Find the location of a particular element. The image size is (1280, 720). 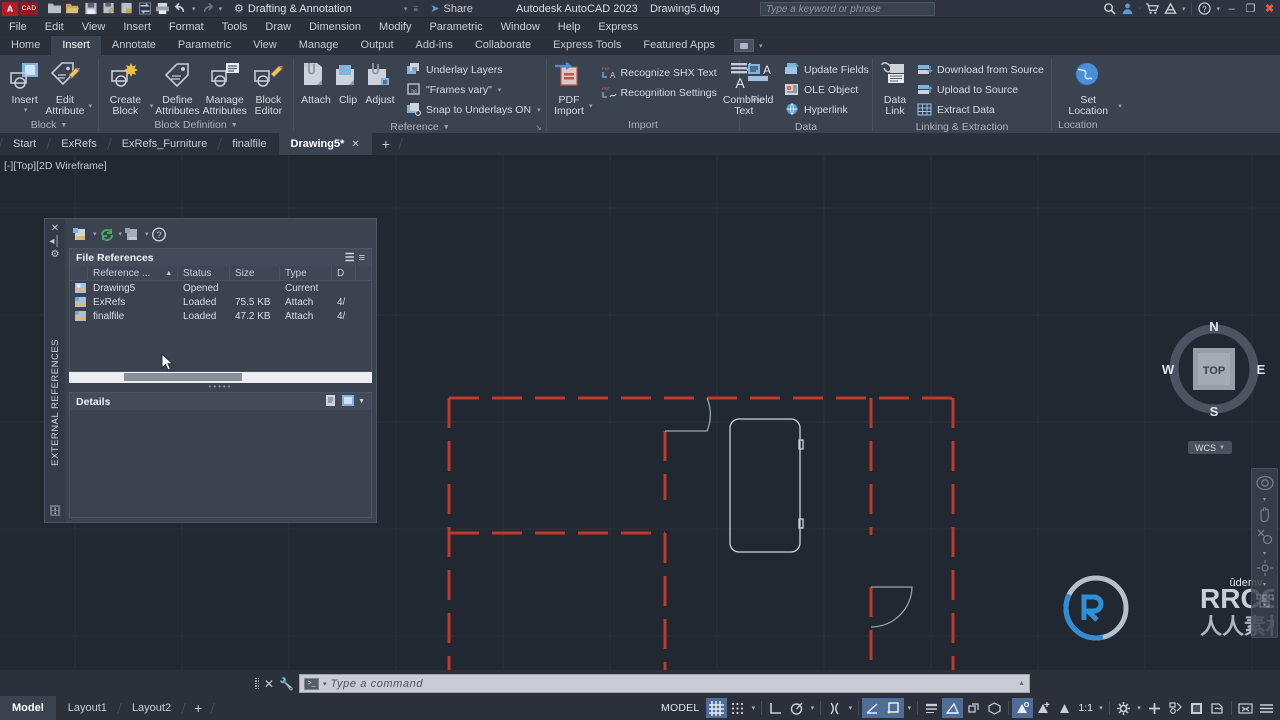

undo-dropdown-caret: ▾ is located at coordinates (194, 9).